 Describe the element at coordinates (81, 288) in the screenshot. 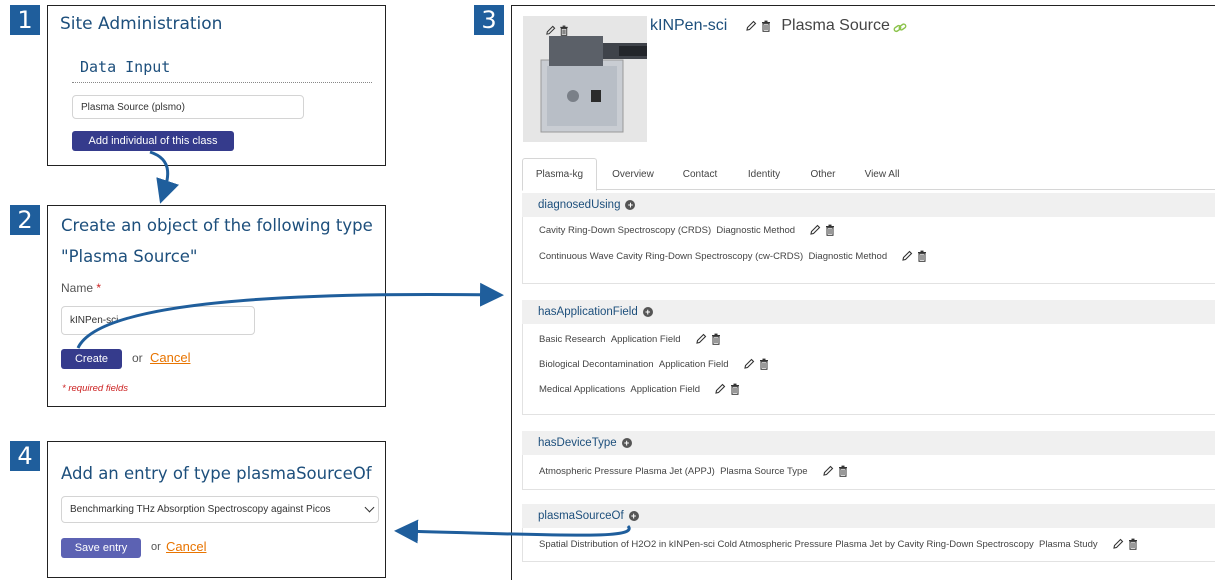

I see `name-field-label: Name *` at that location.